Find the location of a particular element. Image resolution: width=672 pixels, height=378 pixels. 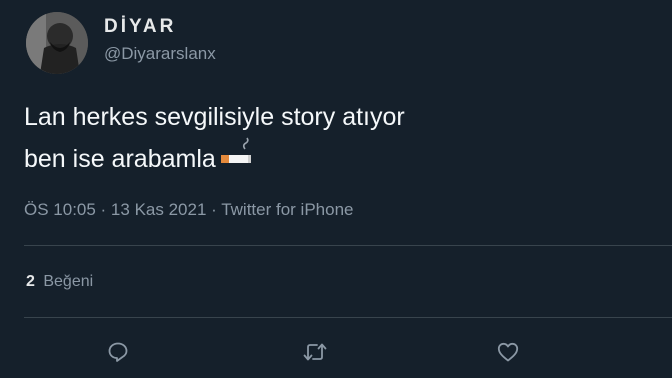

reply-button is located at coordinates (118, 352).